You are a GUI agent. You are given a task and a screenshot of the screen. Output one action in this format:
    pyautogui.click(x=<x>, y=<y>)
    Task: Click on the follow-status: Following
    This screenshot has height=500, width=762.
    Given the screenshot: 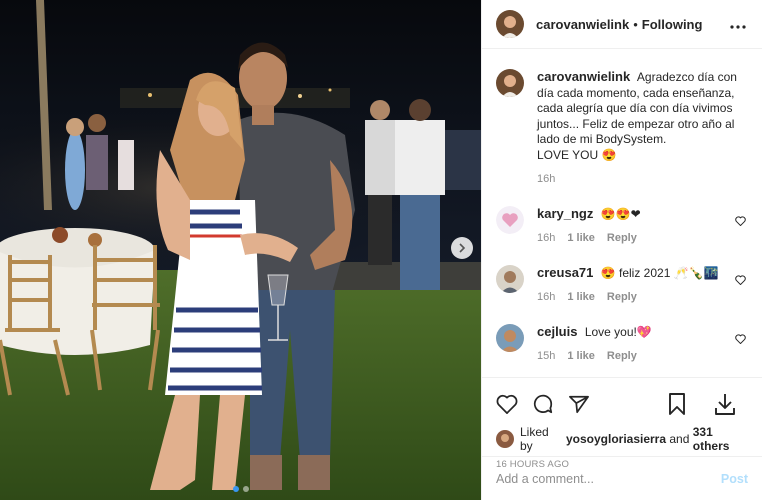 What is the action you would take?
    pyautogui.click(x=672, y=24)
    